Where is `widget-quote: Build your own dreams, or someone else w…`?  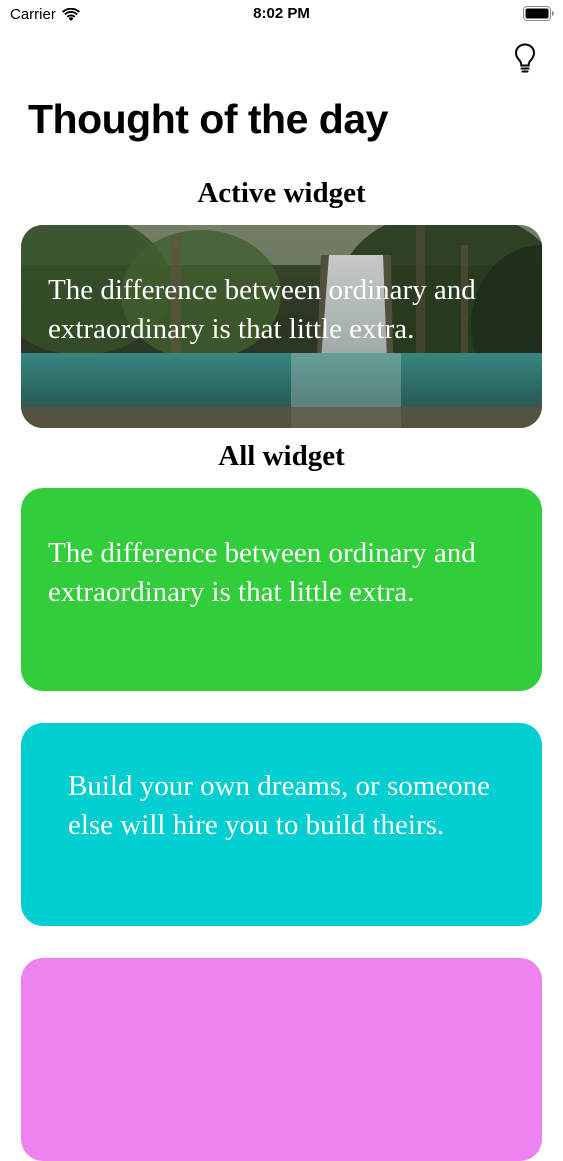
widget-quote: Build your own dreams, or someone else w… is located at coordinates (279, 805).